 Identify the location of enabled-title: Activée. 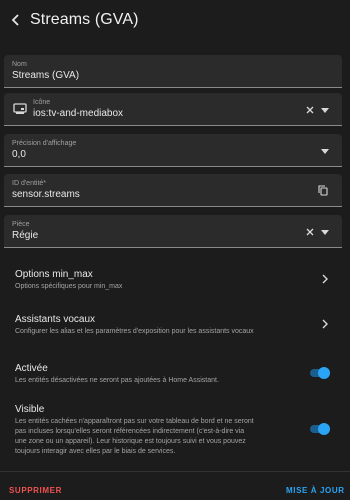
(31, 368).